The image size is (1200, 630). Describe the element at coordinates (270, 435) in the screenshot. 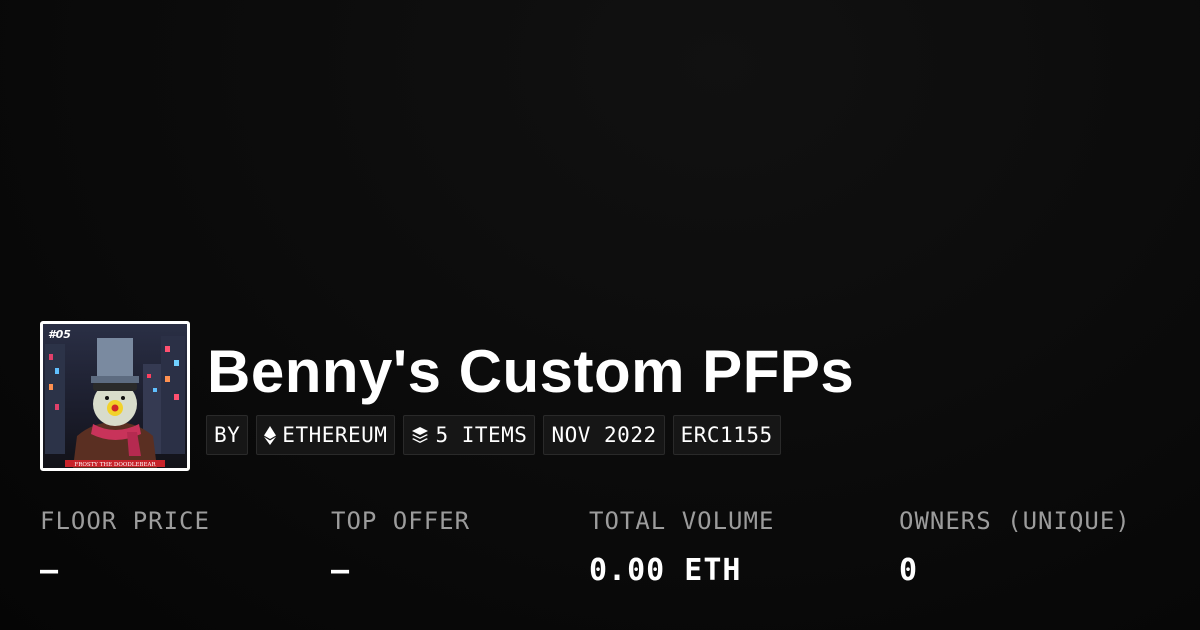

I see `ethereum-icon` at that location.